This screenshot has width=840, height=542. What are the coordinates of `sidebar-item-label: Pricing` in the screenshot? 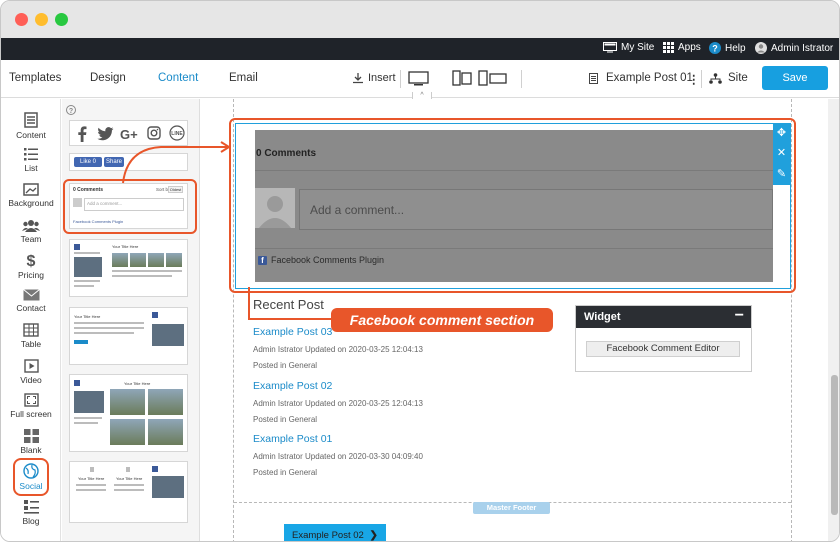 It's located at (31, 275).